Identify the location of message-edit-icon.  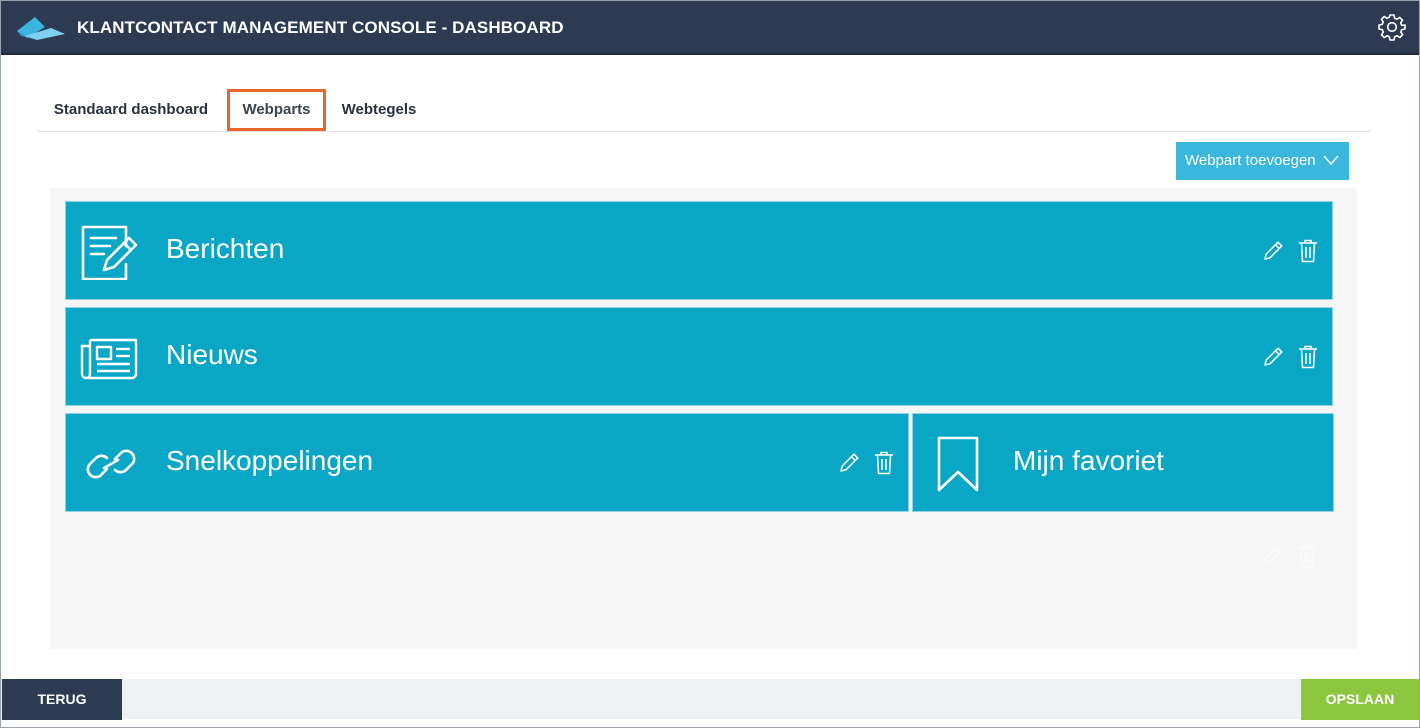
(109, 252).